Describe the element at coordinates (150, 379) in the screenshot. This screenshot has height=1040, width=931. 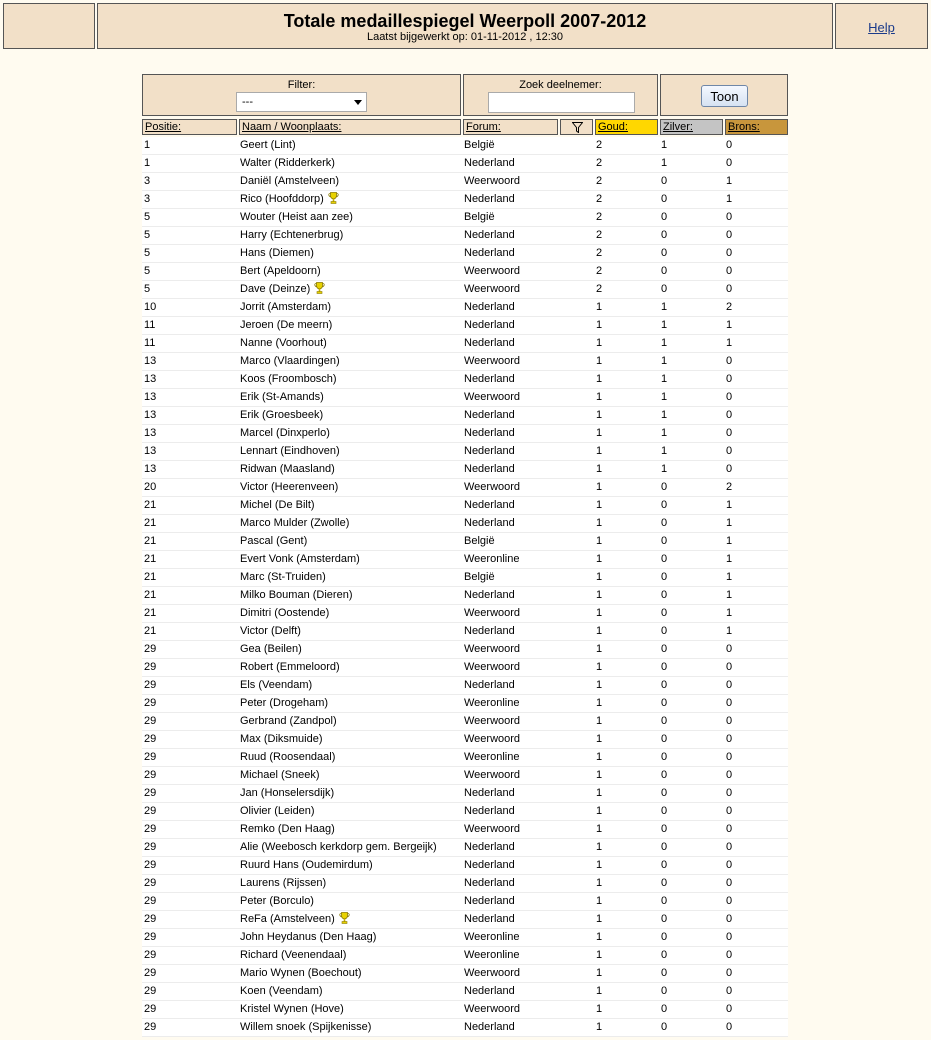
I see `cell-positie: 13` at that location.